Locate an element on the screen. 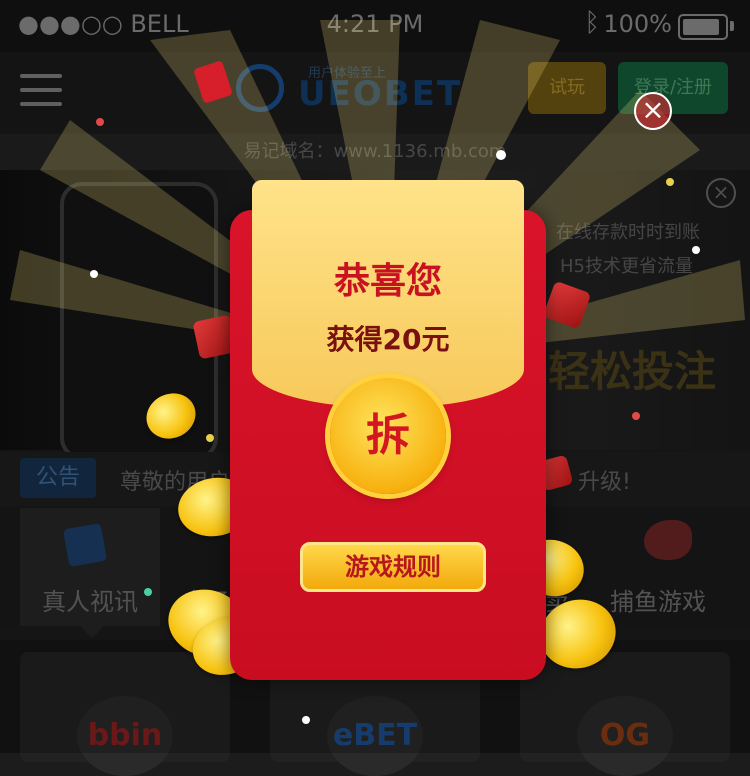 The image size is (750, 776). popup-close-icon: × is located at coordinates (653, 111).